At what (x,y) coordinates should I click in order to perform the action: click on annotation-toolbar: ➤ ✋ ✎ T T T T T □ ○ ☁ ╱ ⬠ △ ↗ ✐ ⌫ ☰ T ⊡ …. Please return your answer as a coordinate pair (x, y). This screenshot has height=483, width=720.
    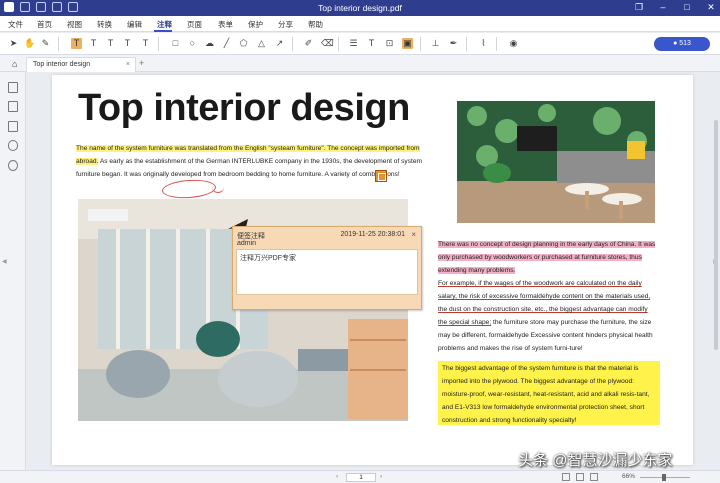
    Looking at the image, I should click on (360, 44).